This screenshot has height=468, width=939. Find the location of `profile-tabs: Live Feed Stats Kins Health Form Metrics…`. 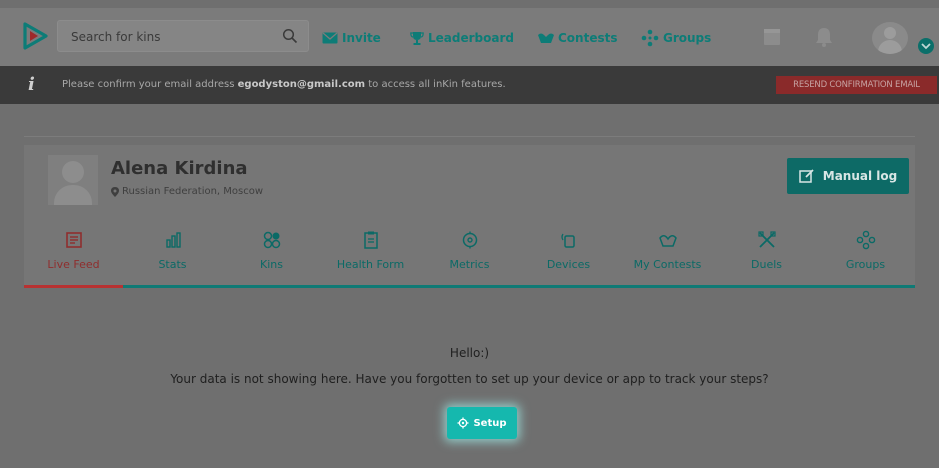

profile-tabs: Live Feed Stats Kins Health Form Metrics… is located at coordinates (469, 255).